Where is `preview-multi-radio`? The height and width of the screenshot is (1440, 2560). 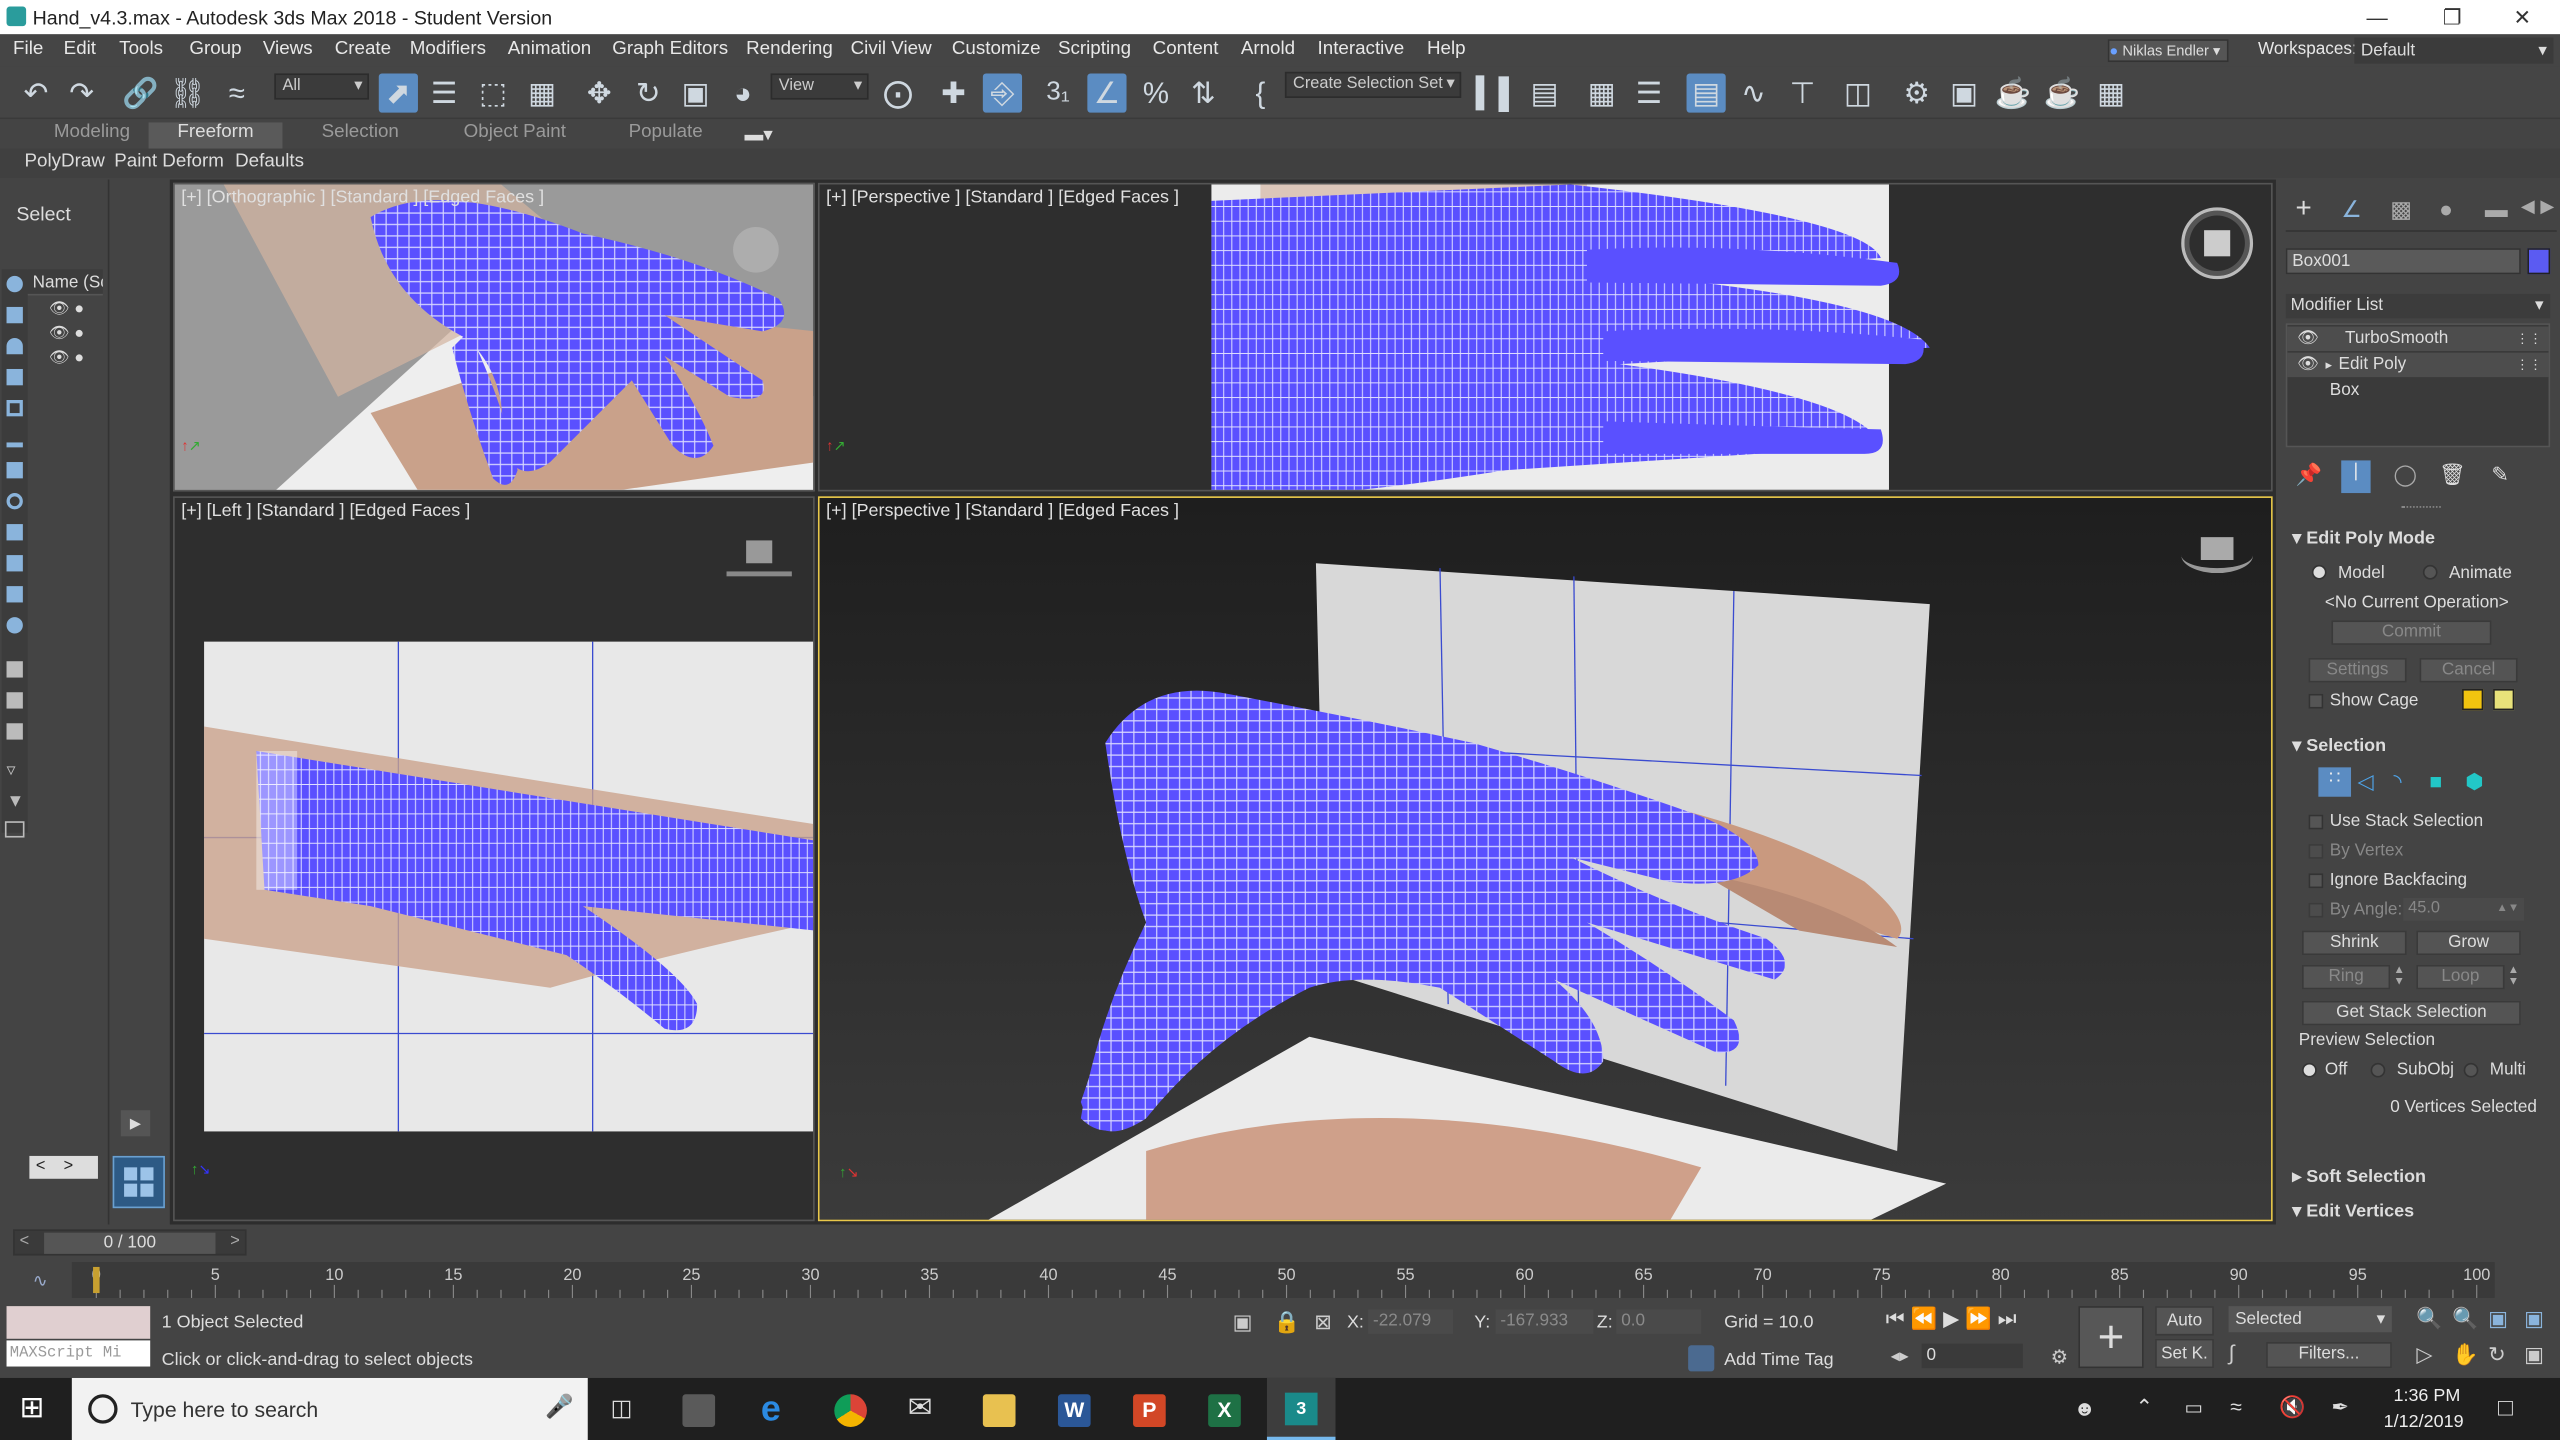 preview-multi-radio is located at coordinates (2471, 1070).